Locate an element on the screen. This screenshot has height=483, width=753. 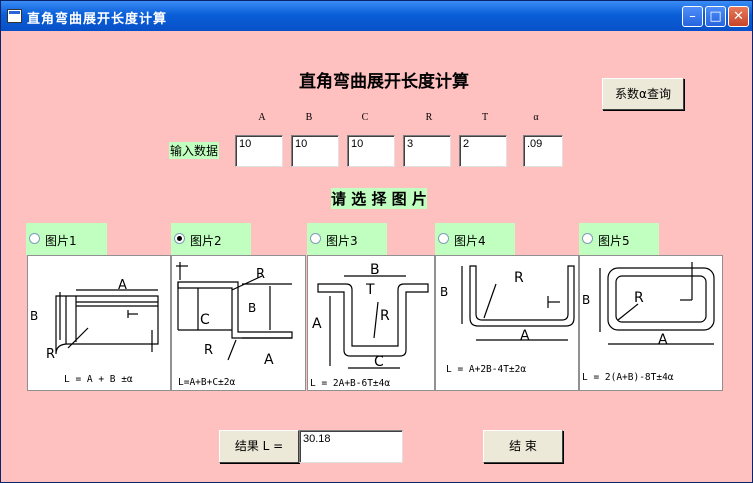
column-label-t: T is located at coordinates (485, 117).